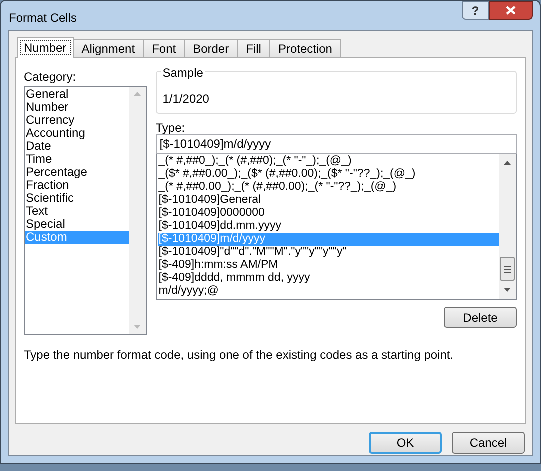 This screenshot has height=471, width=541. I want to click on format-item: [$-1010409]General, so click(328, 200).